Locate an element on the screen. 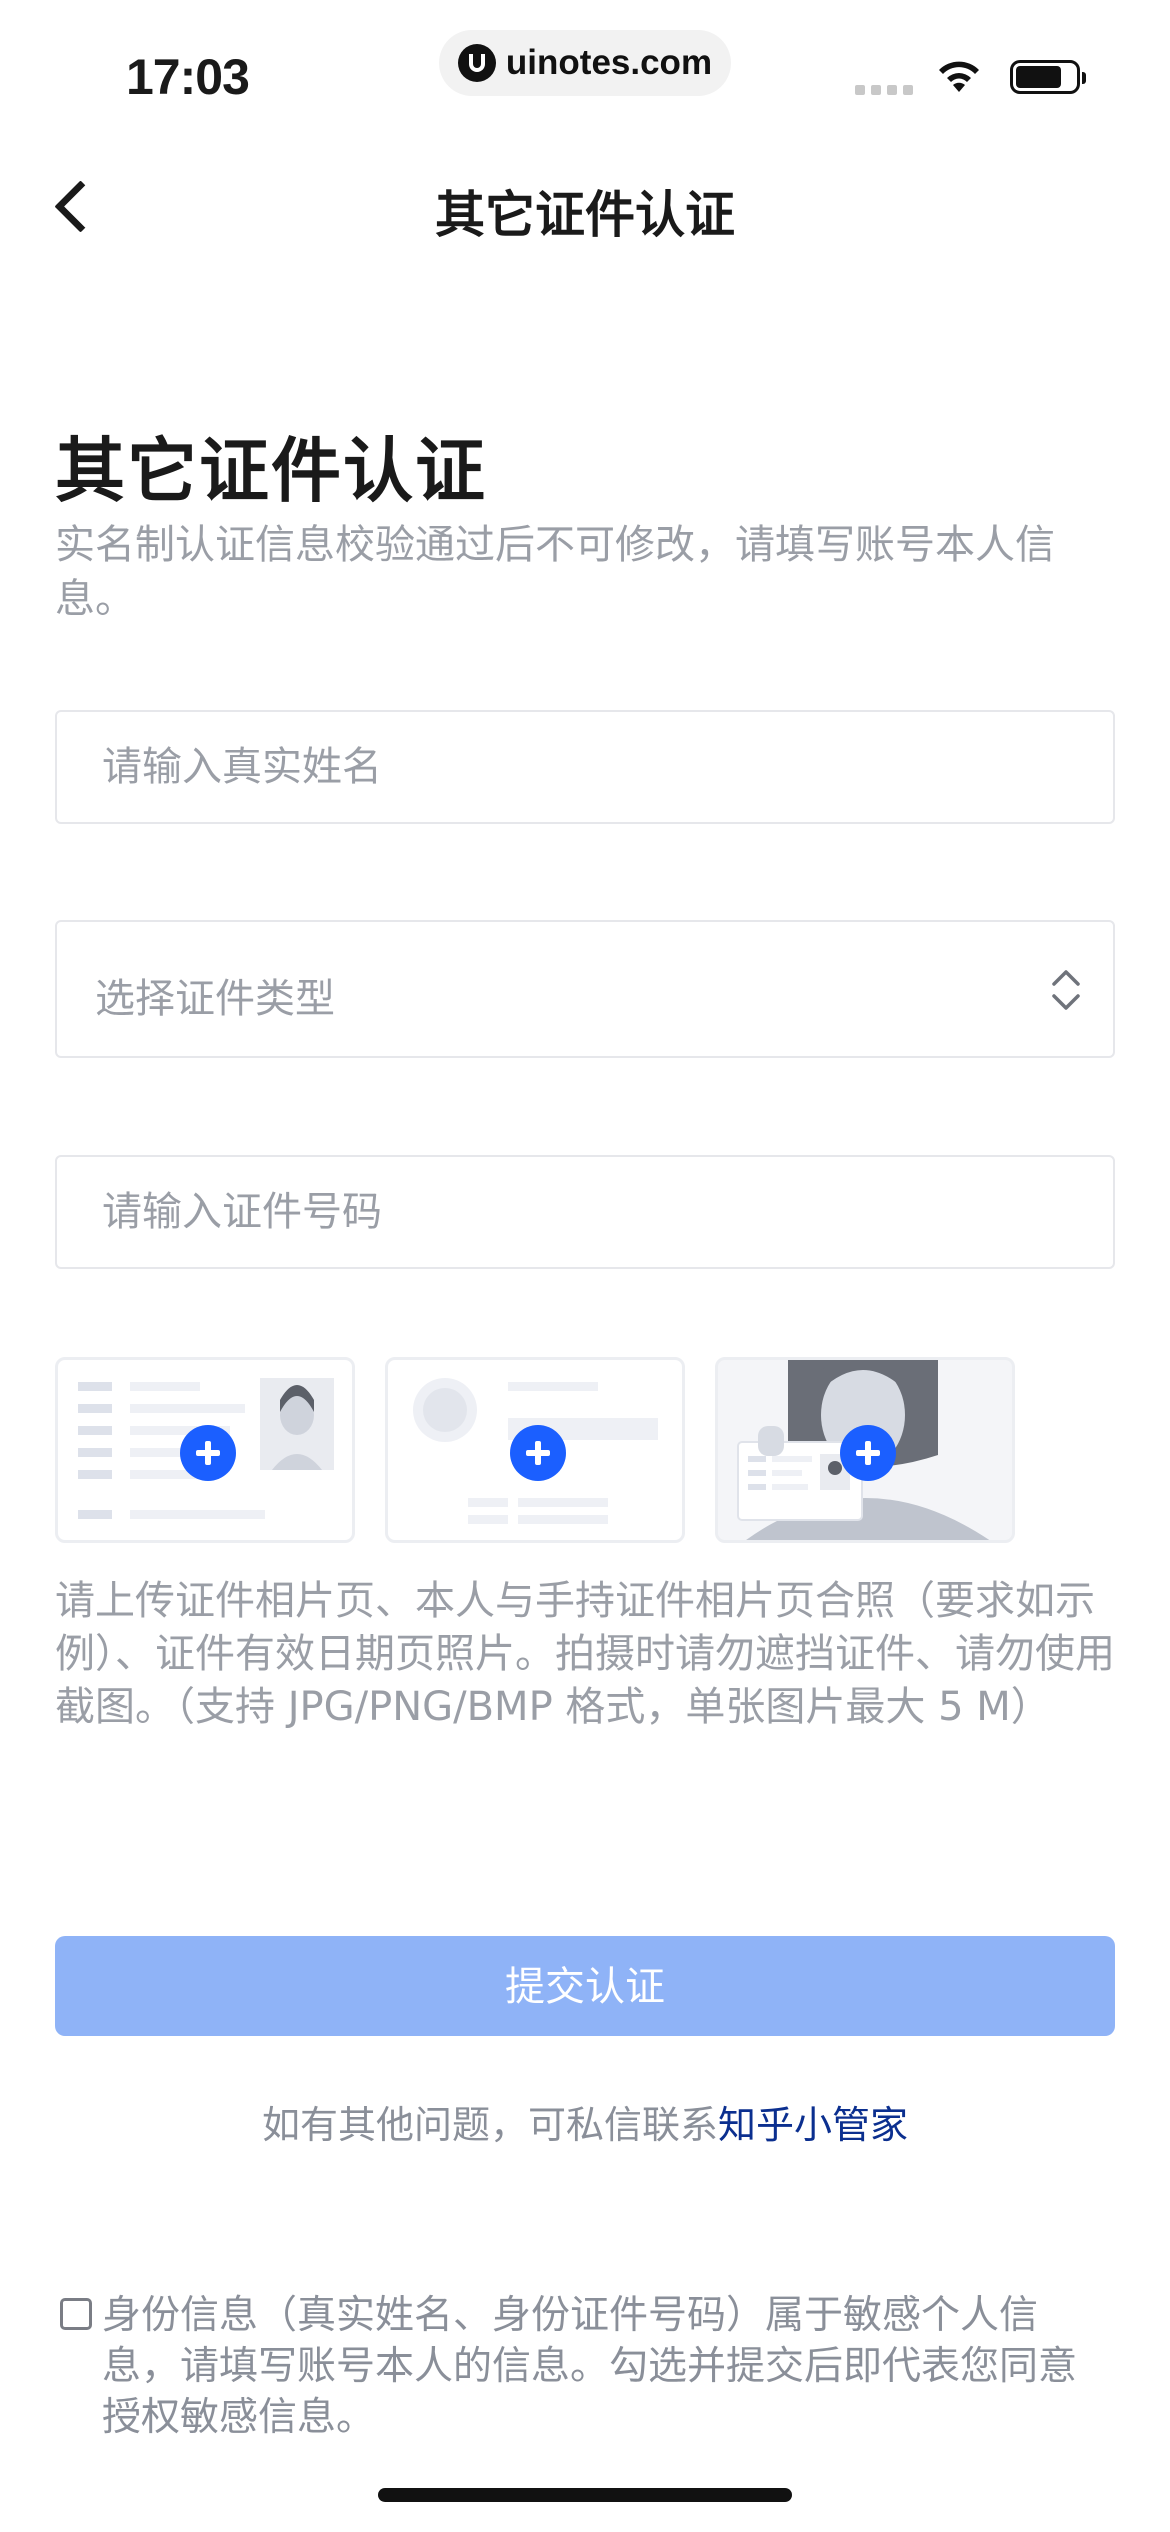 Image resolution: width=1170 pixels, height=2532 pixels. id-type-select: 选择证件类型 is located at coordinates (585, 989).